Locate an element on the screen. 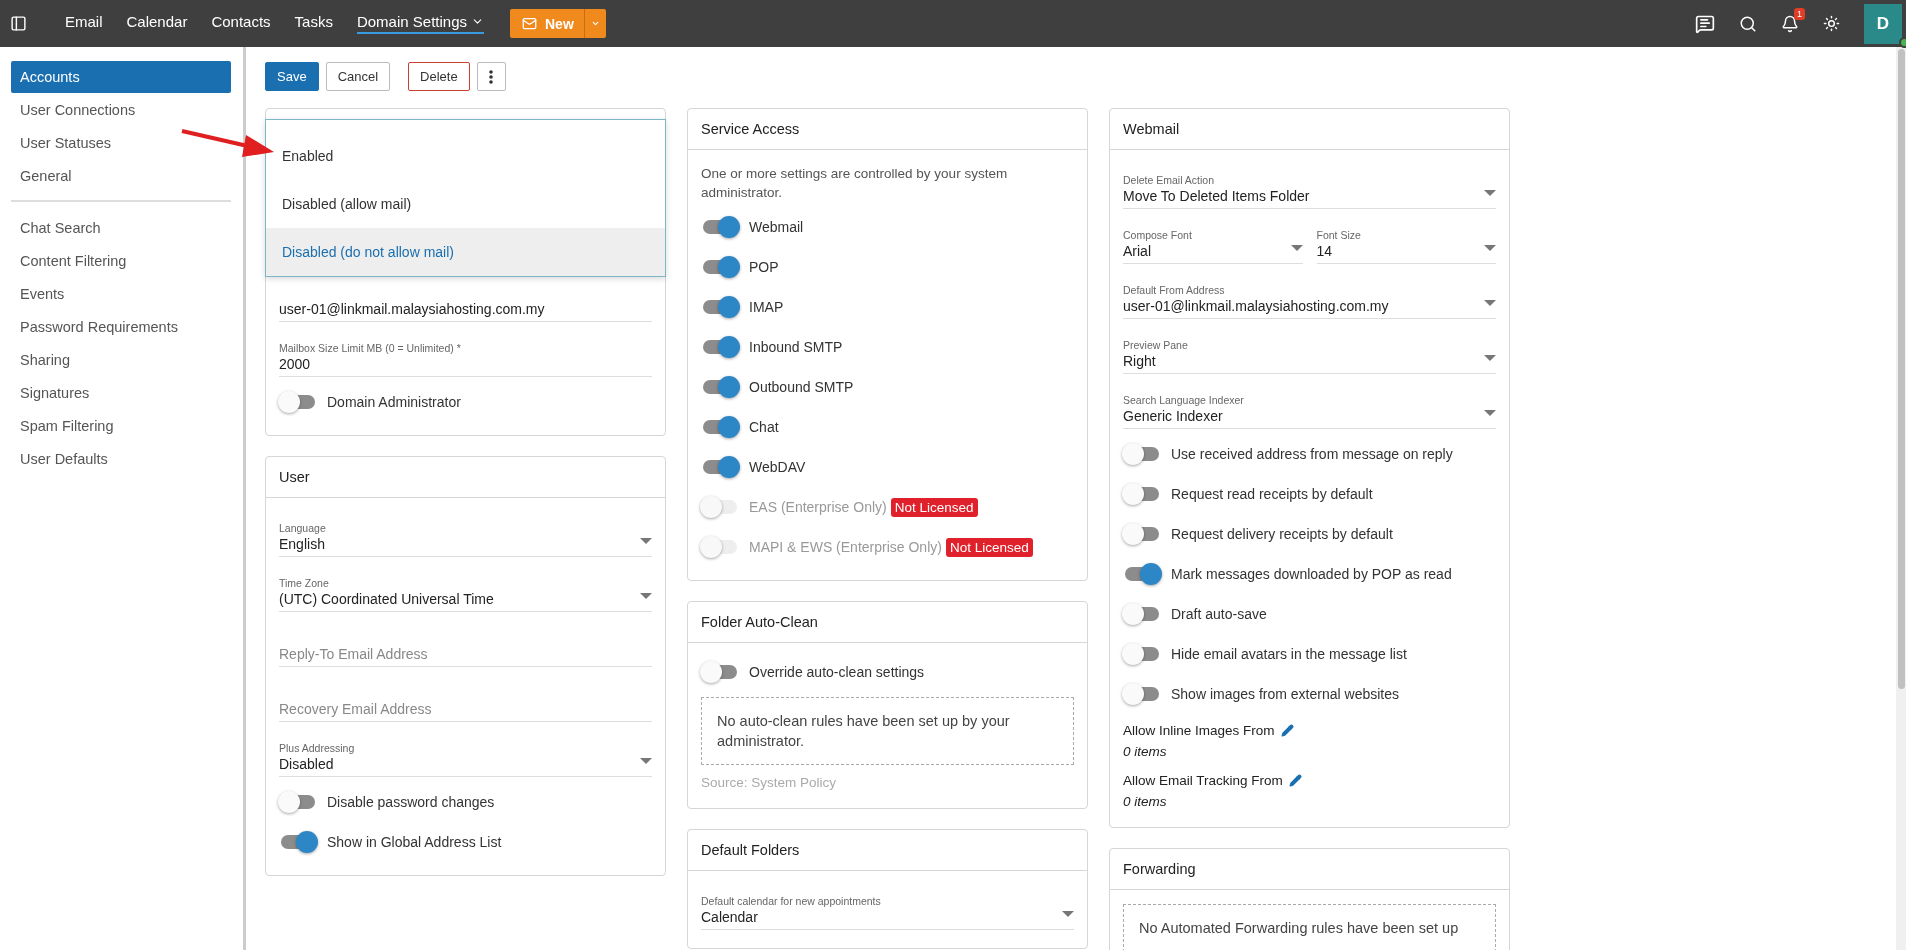 The height and width of the screenshot is (950, 1906). chat-icon is located at coordinates (1705, 23).